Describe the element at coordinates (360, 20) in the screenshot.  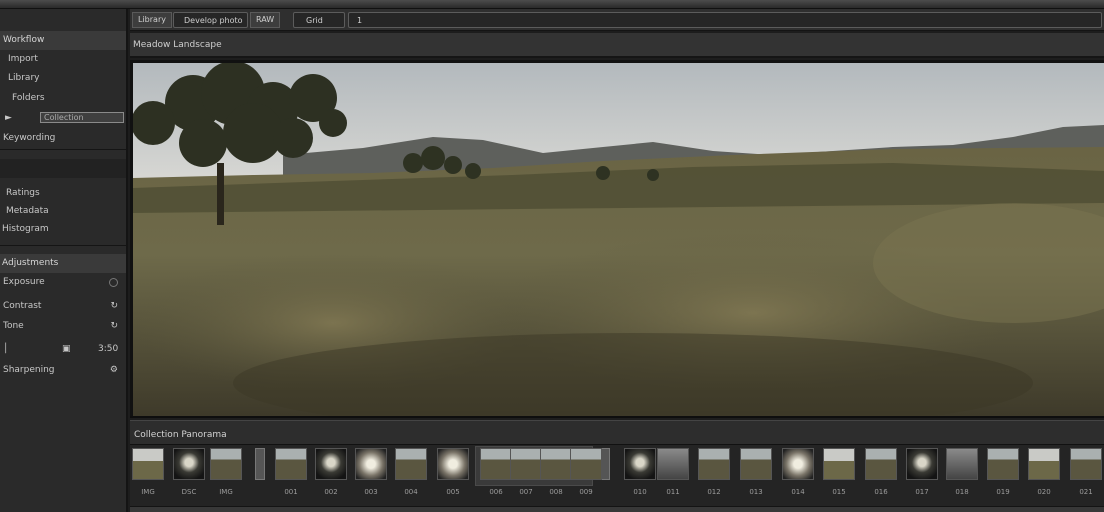
I see `count-value: 1` at that location.